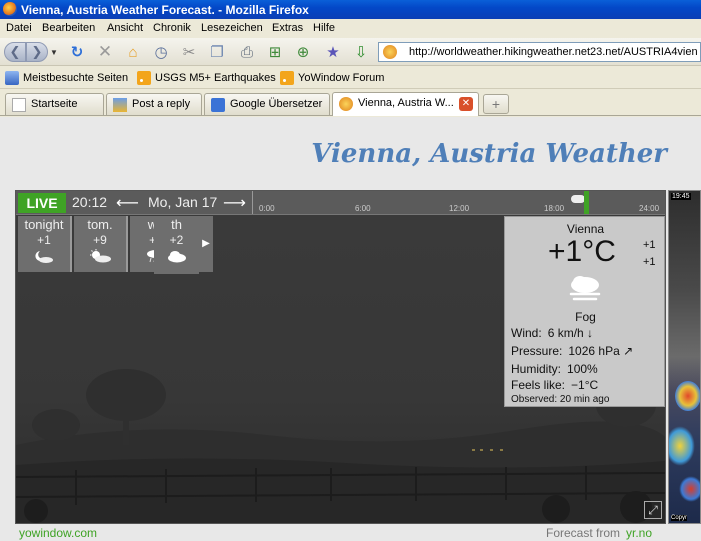 The width and height of the screenshot is (701, 541). Describe the element at coordinates (12, 78) in the screenshot. I see `bookmark-folder-icon` at that location.